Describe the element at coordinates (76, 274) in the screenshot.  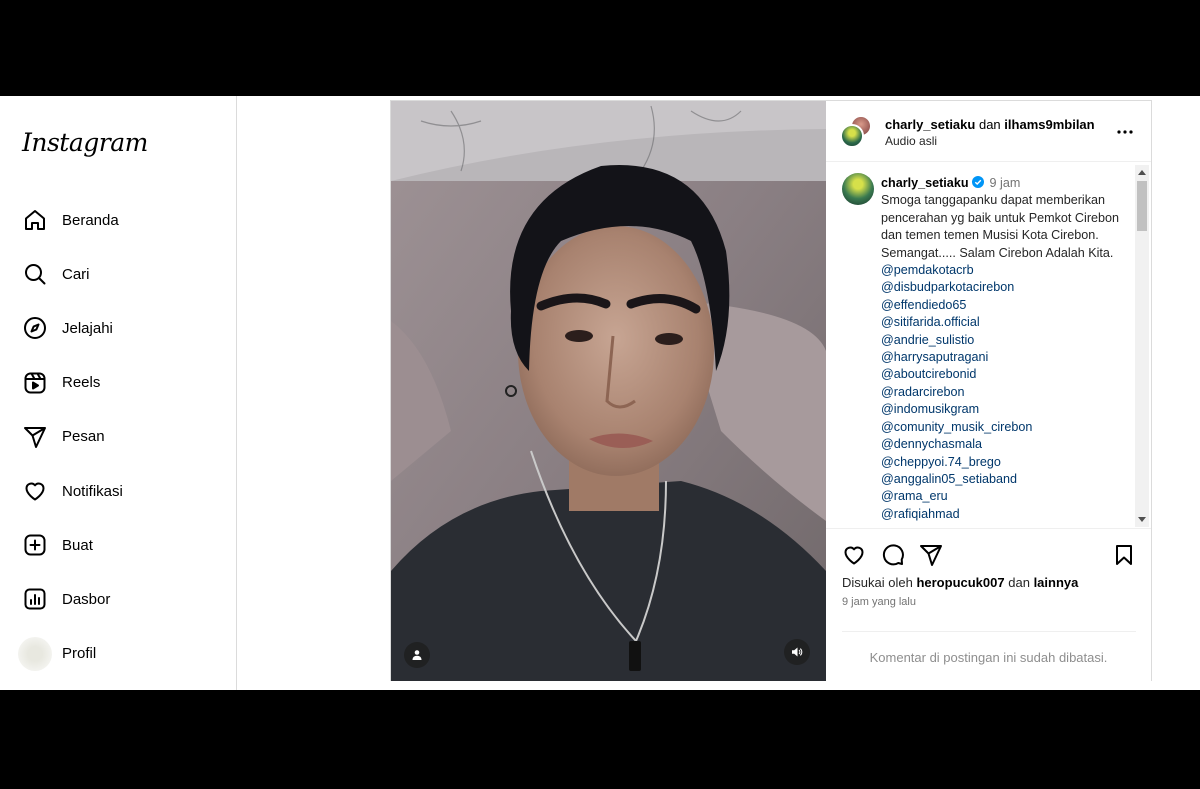
I see `nav-label: Cari` at that location.